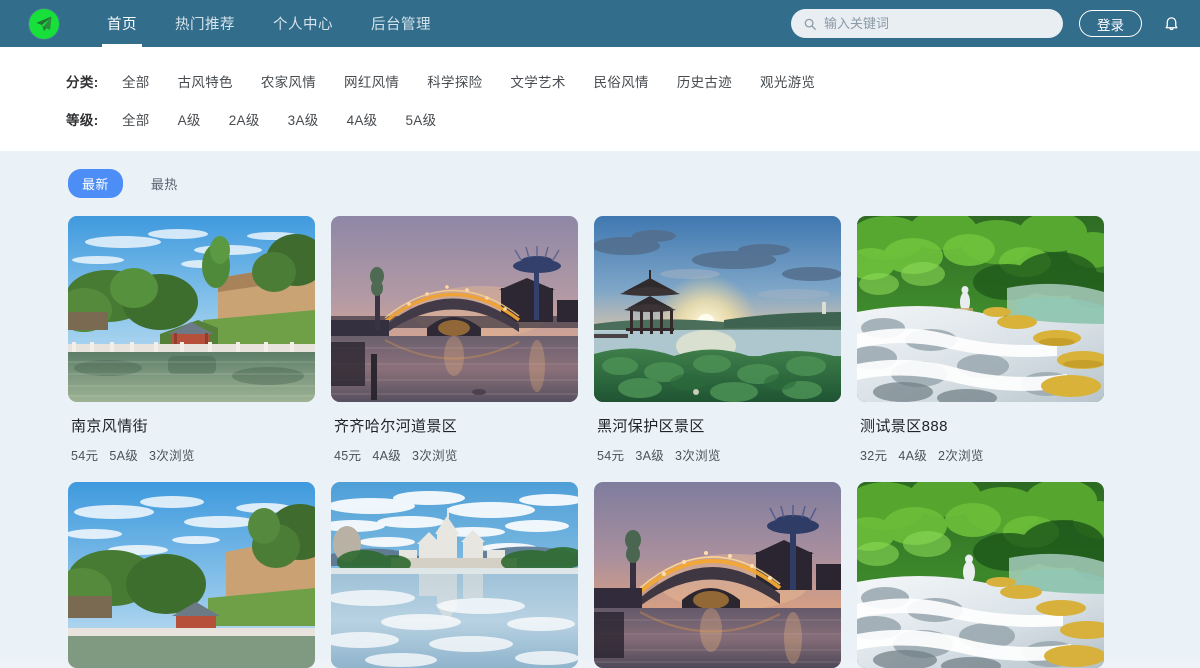 This screenshot has width=1200, height=668. What do you see at coordinates (787, 81) in the screenshot?
I see `filter-option-category-guanguang: 观光游览` at bounding box center [787, 81].